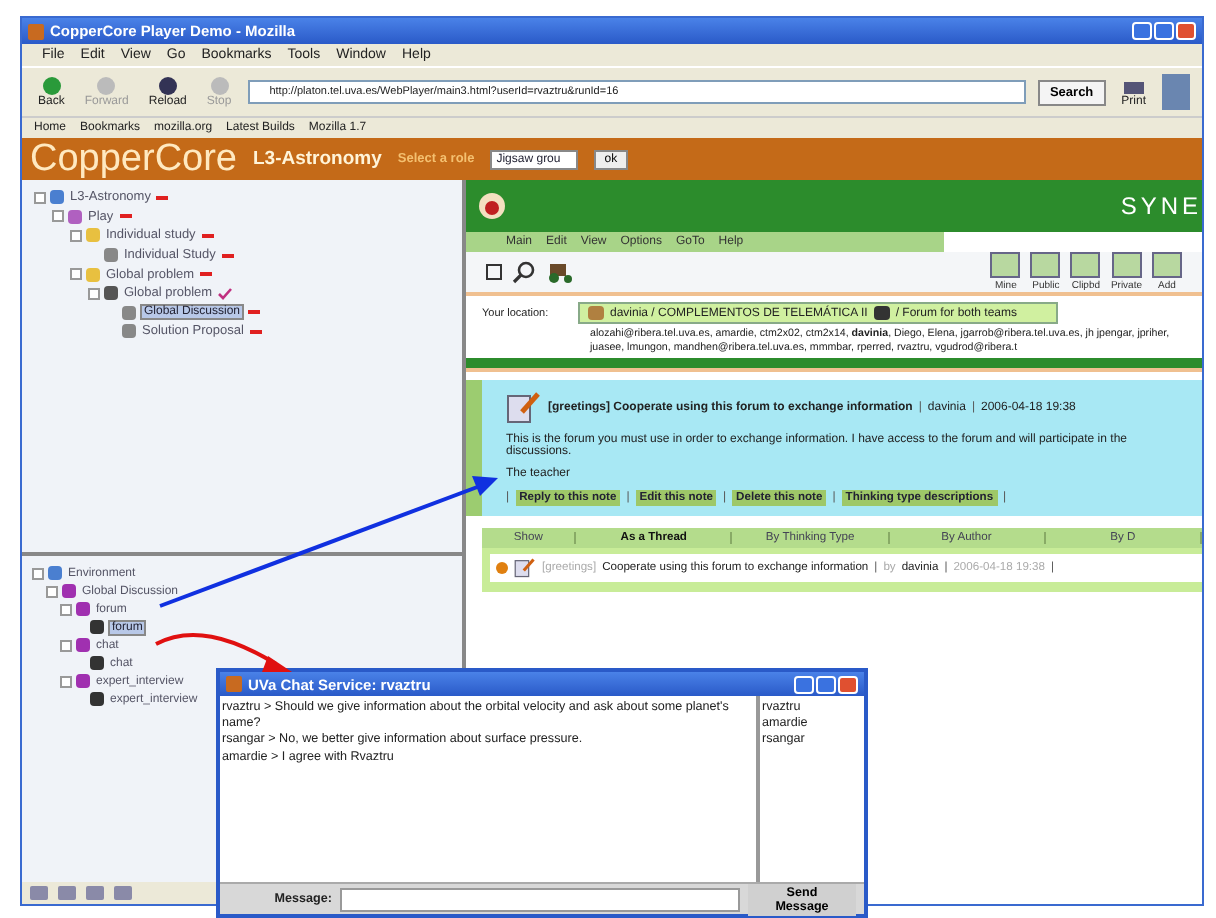 The image size is (1216, 918). I want to click on bullet-icon, so click(502, 568).